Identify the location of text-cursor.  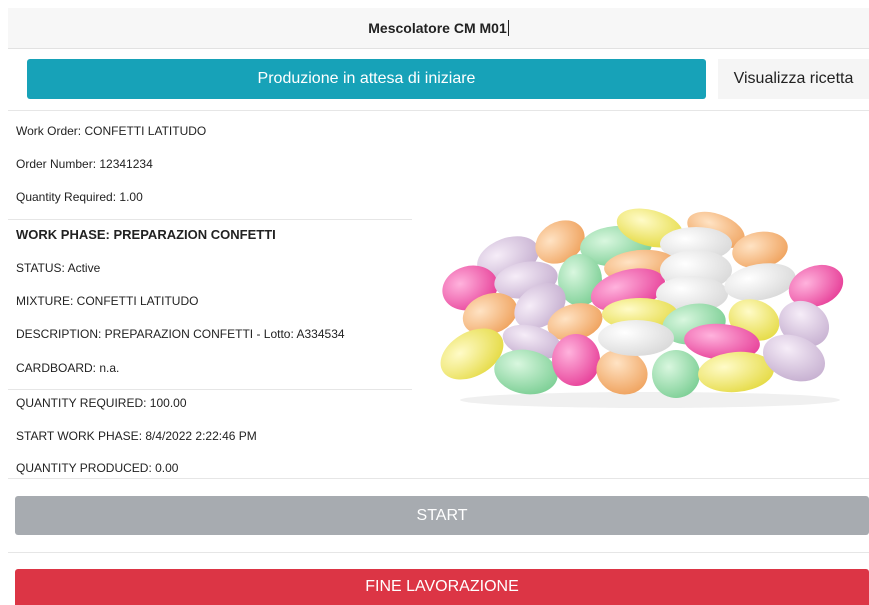
(508, 28).